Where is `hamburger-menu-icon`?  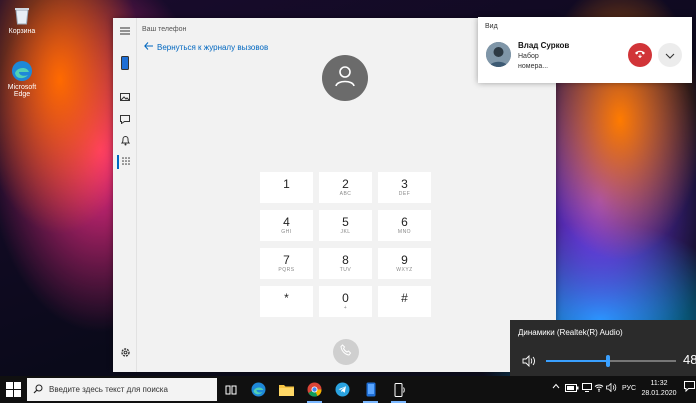 hamburger-menu-icon is located at coordinates (125, 31).